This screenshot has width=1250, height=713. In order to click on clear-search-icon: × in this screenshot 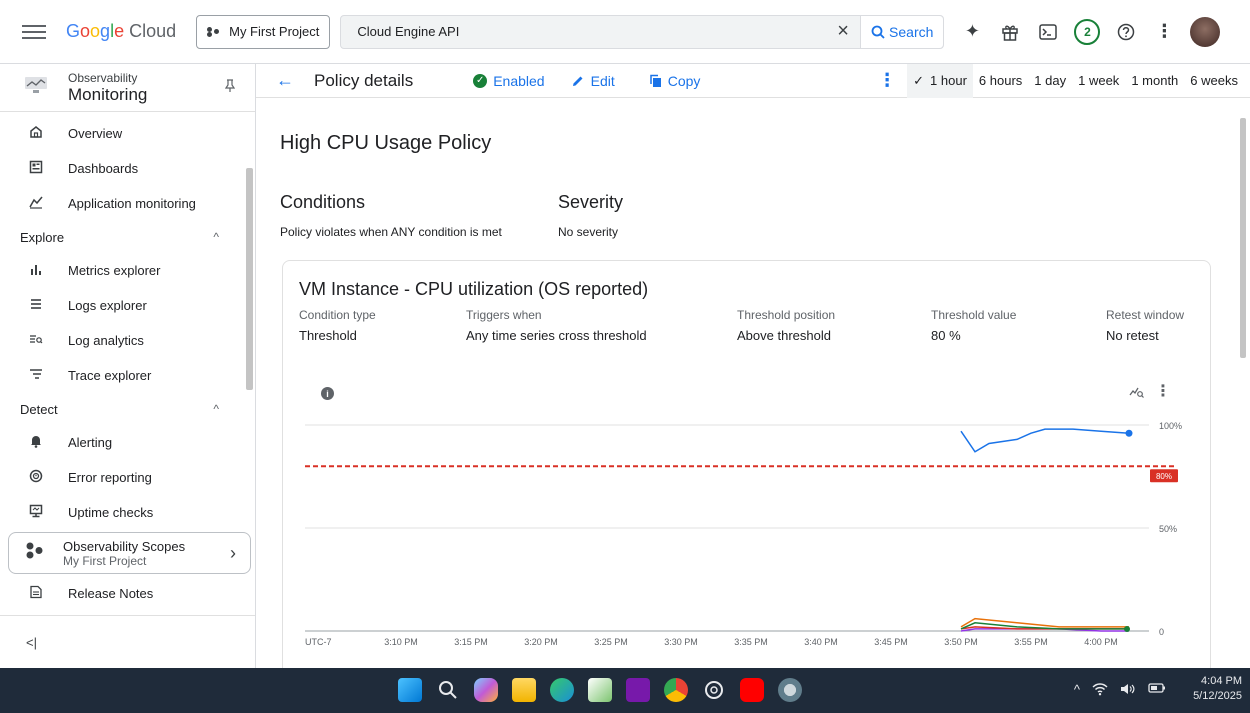, I will do `click(843, 31)`.